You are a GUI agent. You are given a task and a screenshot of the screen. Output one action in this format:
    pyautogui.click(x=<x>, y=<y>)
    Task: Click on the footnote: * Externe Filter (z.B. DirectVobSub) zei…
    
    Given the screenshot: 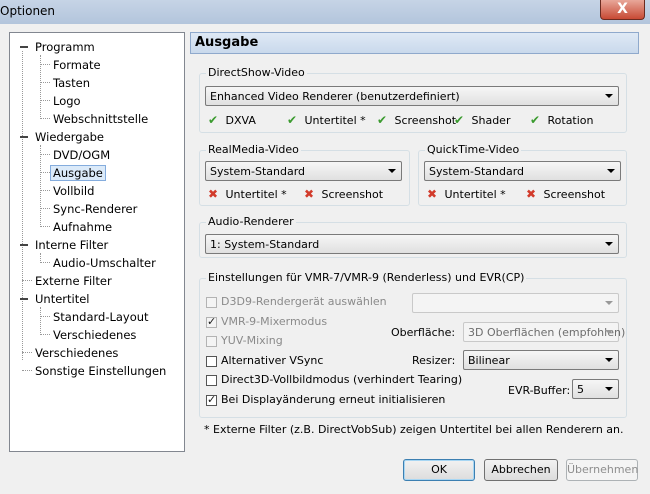 What is the action you would take?
    pyautogui.click(x=414, y=429)
    